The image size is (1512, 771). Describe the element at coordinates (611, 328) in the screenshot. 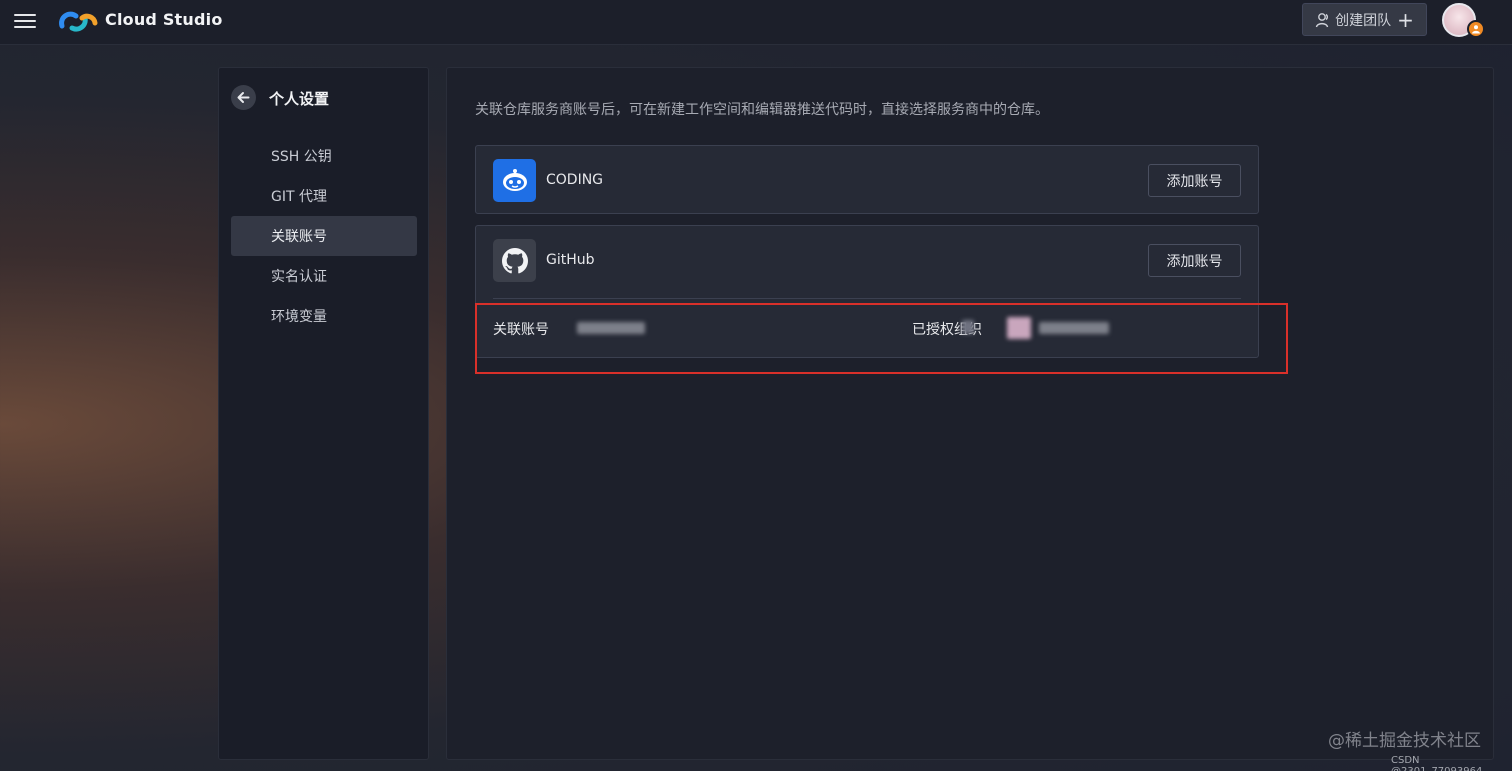

I see `linked-account-value-redacted` at that location.